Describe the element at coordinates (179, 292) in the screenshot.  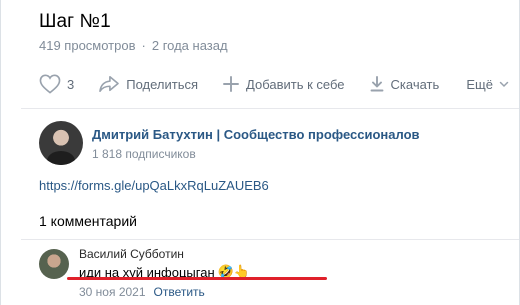
I see `reply-button: Ответить` at that location.